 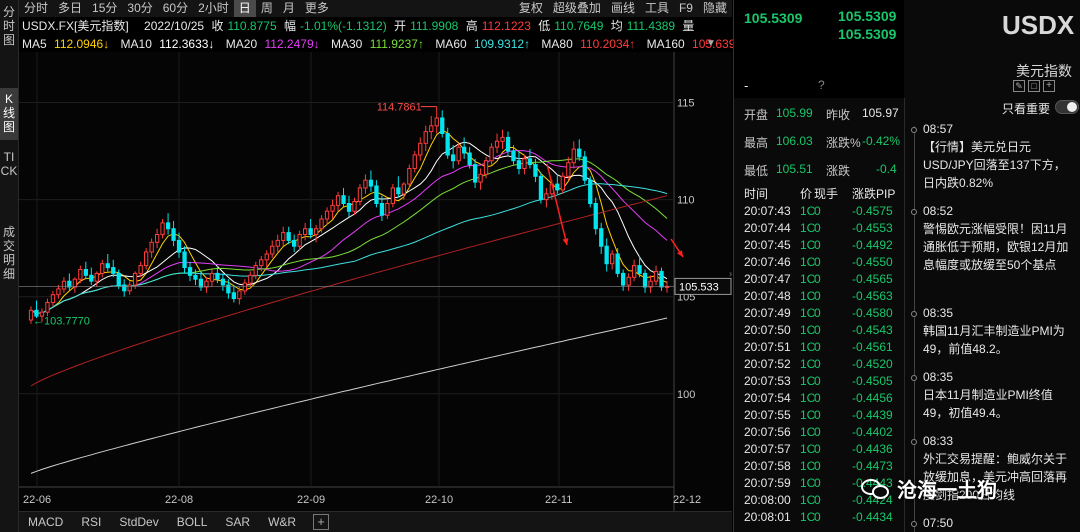 What do you see at coordinates (938, 441) in the screenshot?
I see `news-time: 08:33` at bounding box center [938, 441].